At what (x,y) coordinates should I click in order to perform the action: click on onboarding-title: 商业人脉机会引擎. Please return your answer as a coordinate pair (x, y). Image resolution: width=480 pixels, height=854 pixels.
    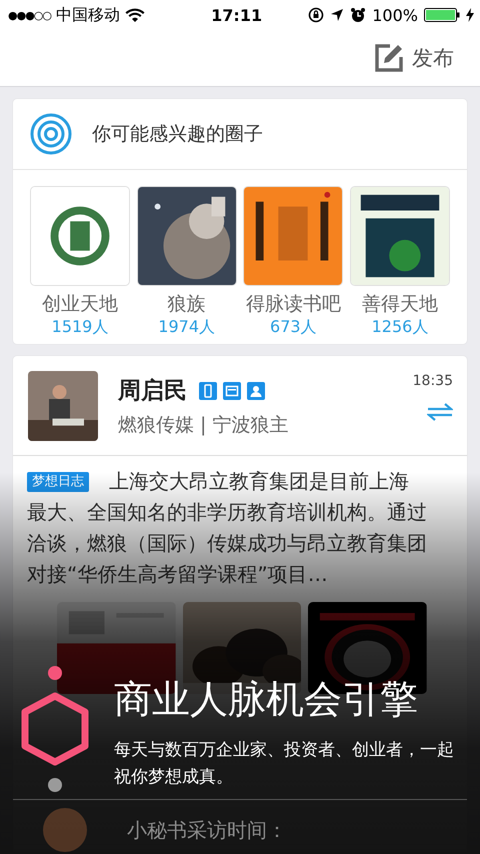
    Looking at the image, I should click on (266, 699).